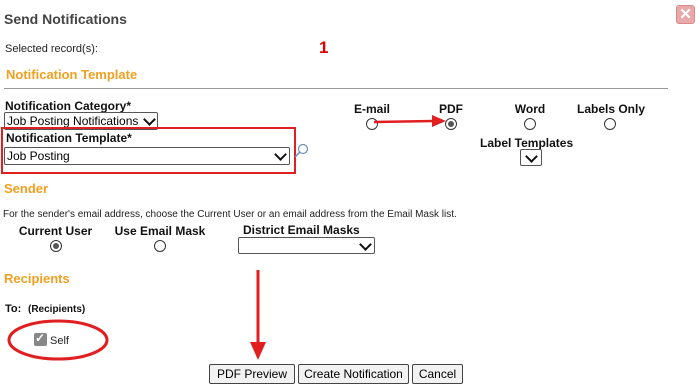 The image size is (699, 392). What do you see at coordinates (527, 143) in the screenshot?
I see `label-templates-label: Label Templates` at bounding box center [527, 143].